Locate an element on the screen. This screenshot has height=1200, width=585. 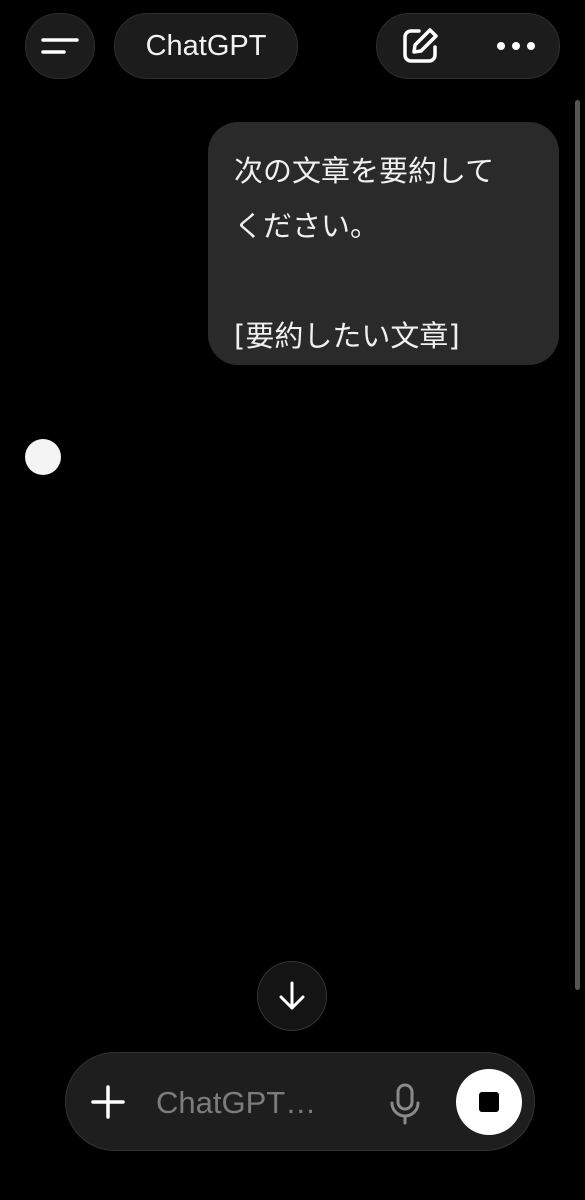
more-button is located at coordinates (516, 46).